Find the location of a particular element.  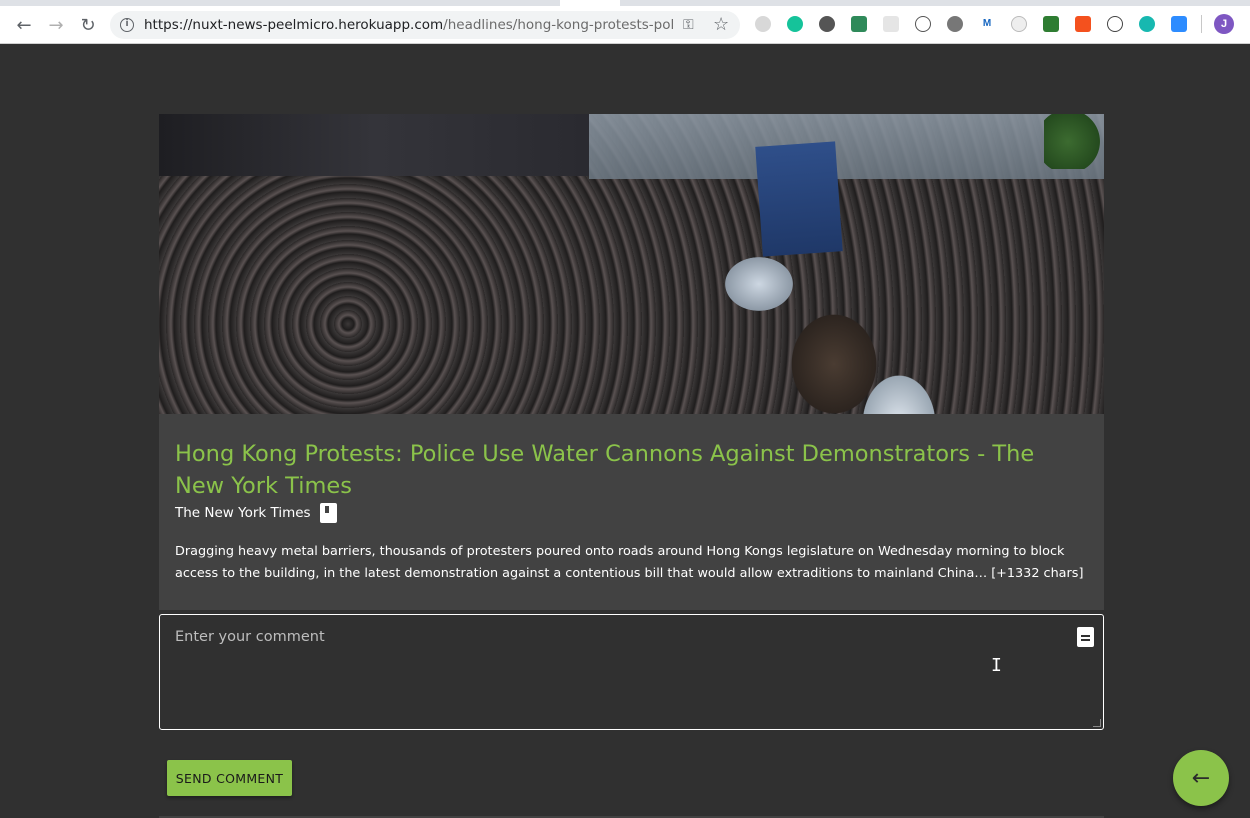

code-icon is located at coordinates (923, 24).